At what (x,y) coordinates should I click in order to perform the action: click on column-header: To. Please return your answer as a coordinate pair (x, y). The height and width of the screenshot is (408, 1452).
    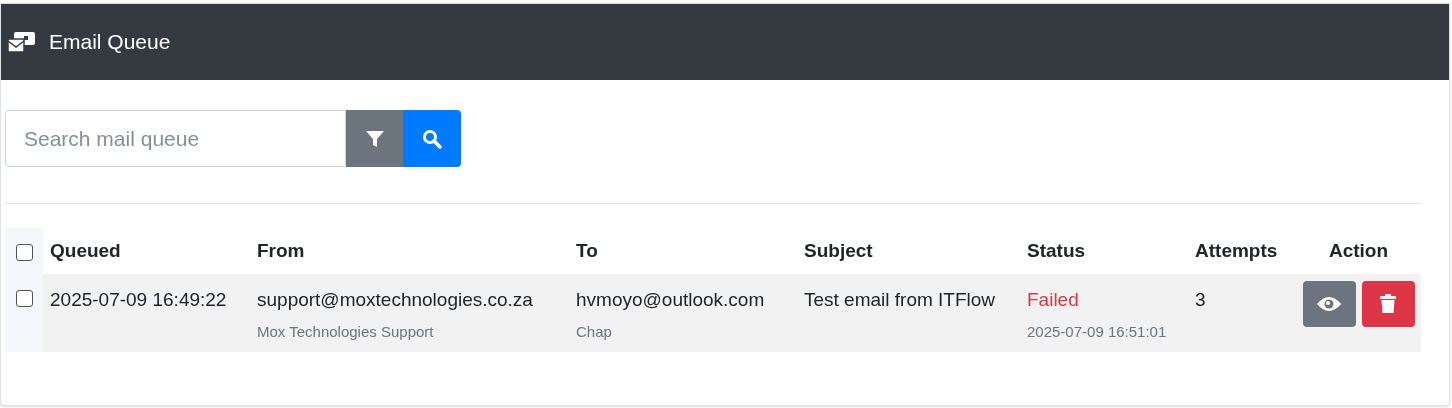
    Looking at the image, I should click on (587, 250).